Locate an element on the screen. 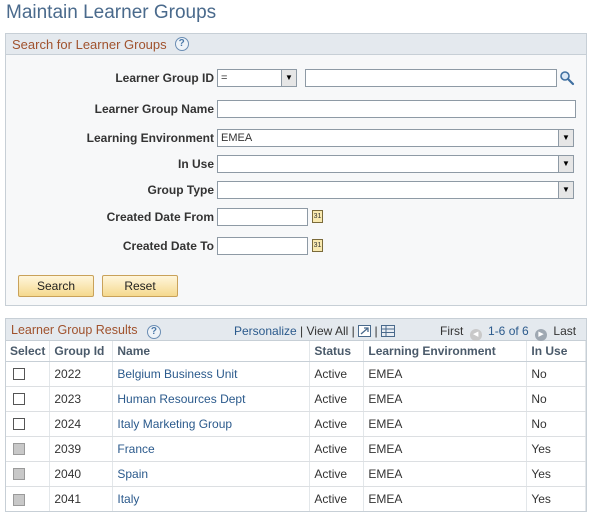 The height and width of the screenshot is (516, 590). next-icon: ▶ is located at coordinates (541, 335).